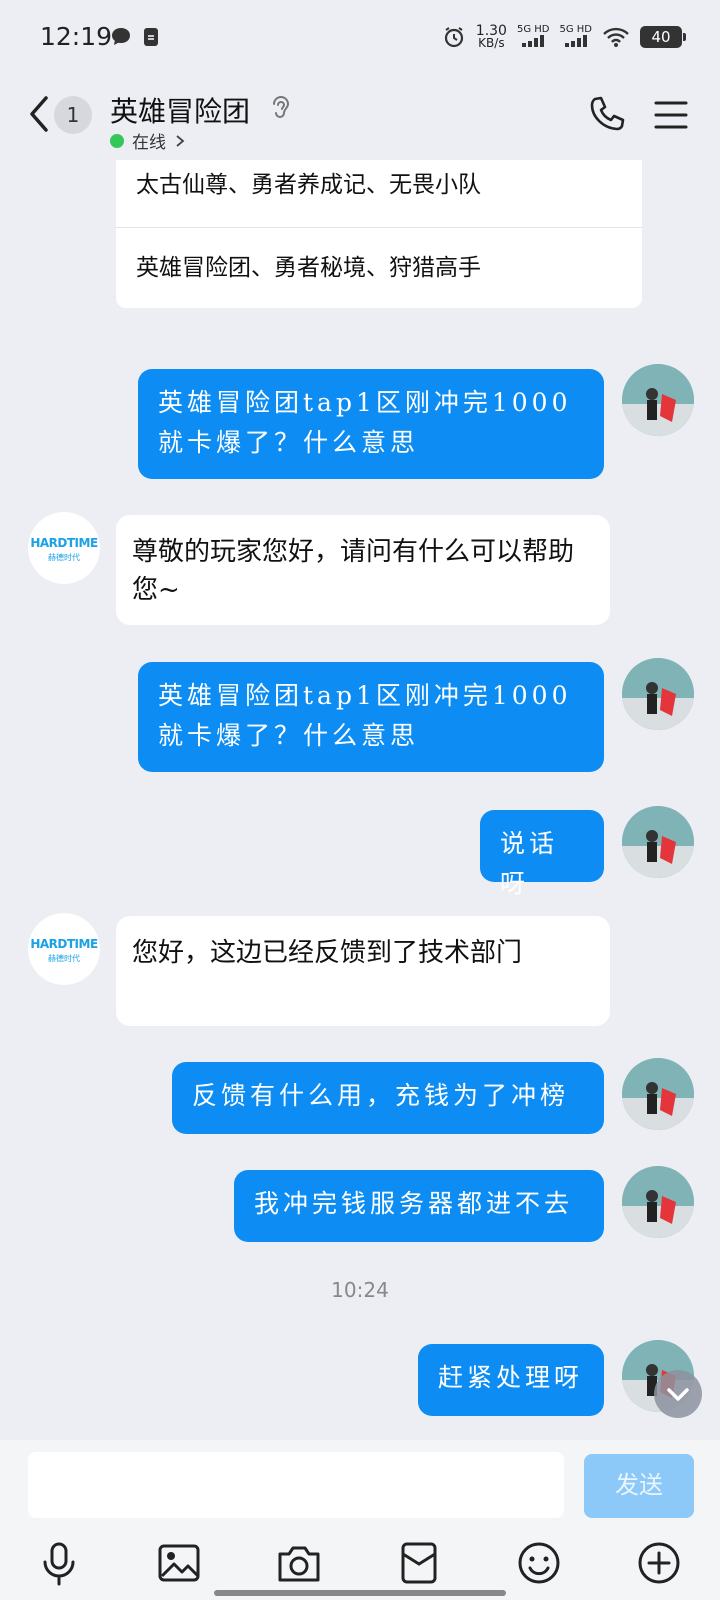 This screenshot has width=720, height=1600. What do you see at coordinates (39, 114) in the screenshot?
I see `back-arrow-icon` at bounding box center [39, 114].